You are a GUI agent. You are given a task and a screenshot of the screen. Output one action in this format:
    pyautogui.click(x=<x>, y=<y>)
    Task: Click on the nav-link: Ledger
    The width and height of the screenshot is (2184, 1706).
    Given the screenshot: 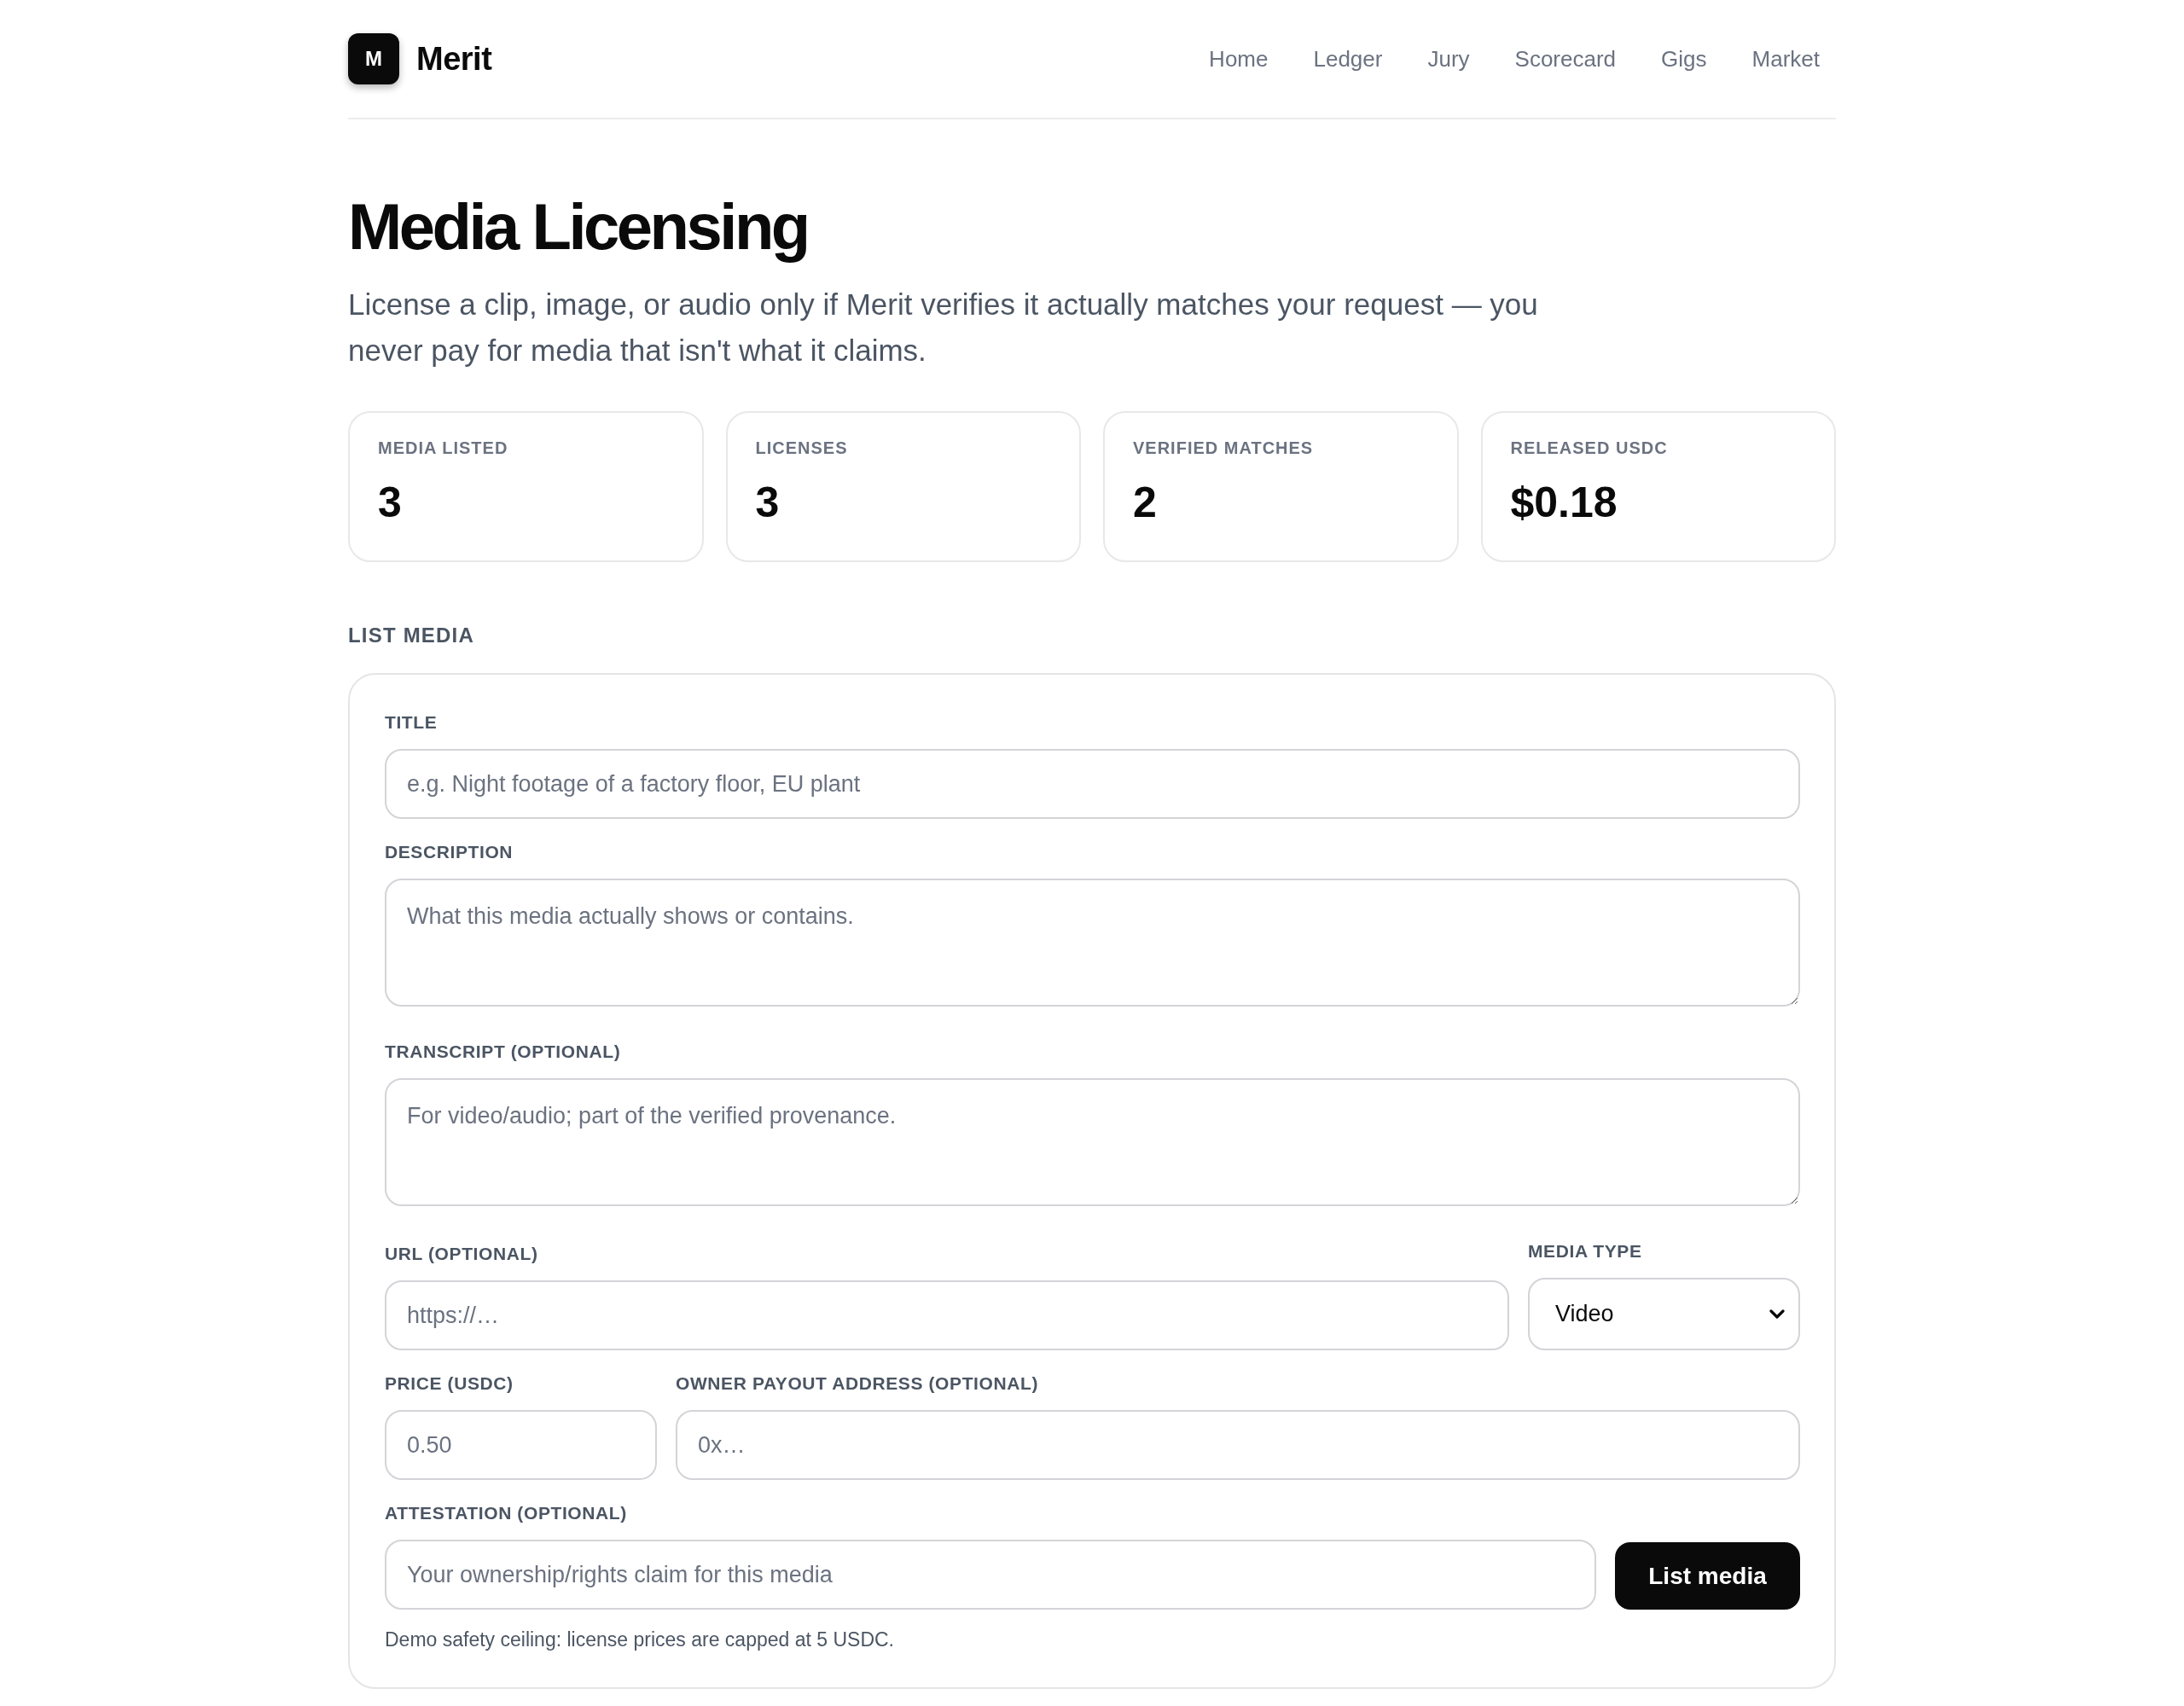 What is the action you would take?
    pyautogui.click(x=1348, y=59)
    